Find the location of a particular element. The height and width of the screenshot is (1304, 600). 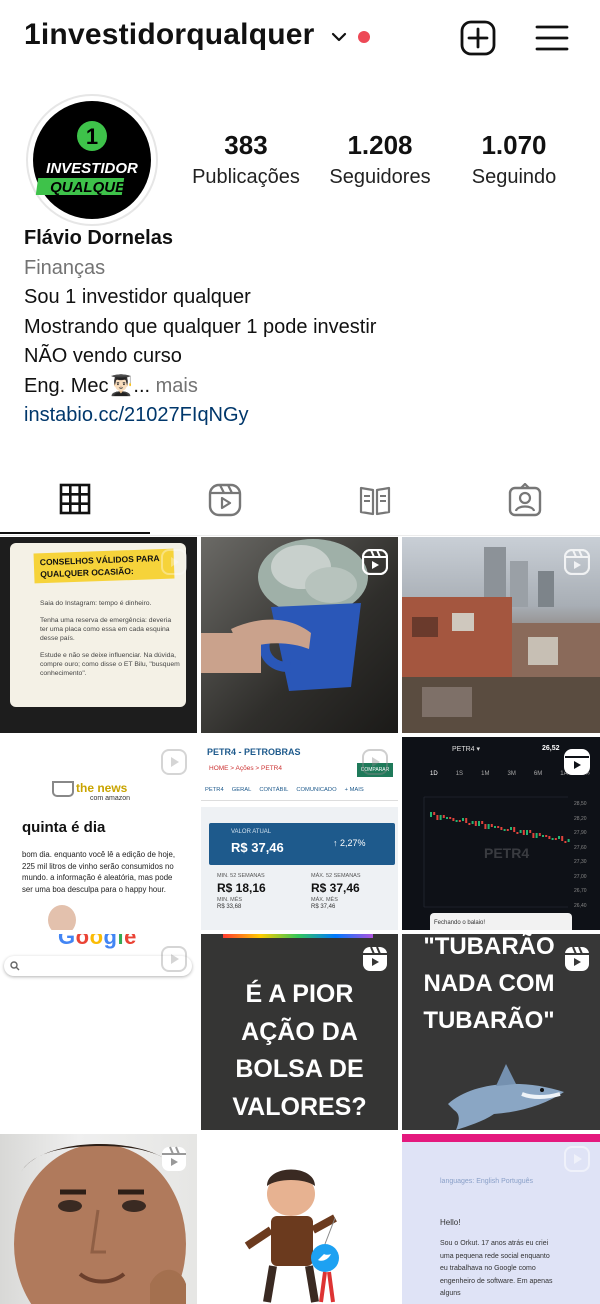

chart-toast: Fechando o balaio! is located at coordinates (501, 921).